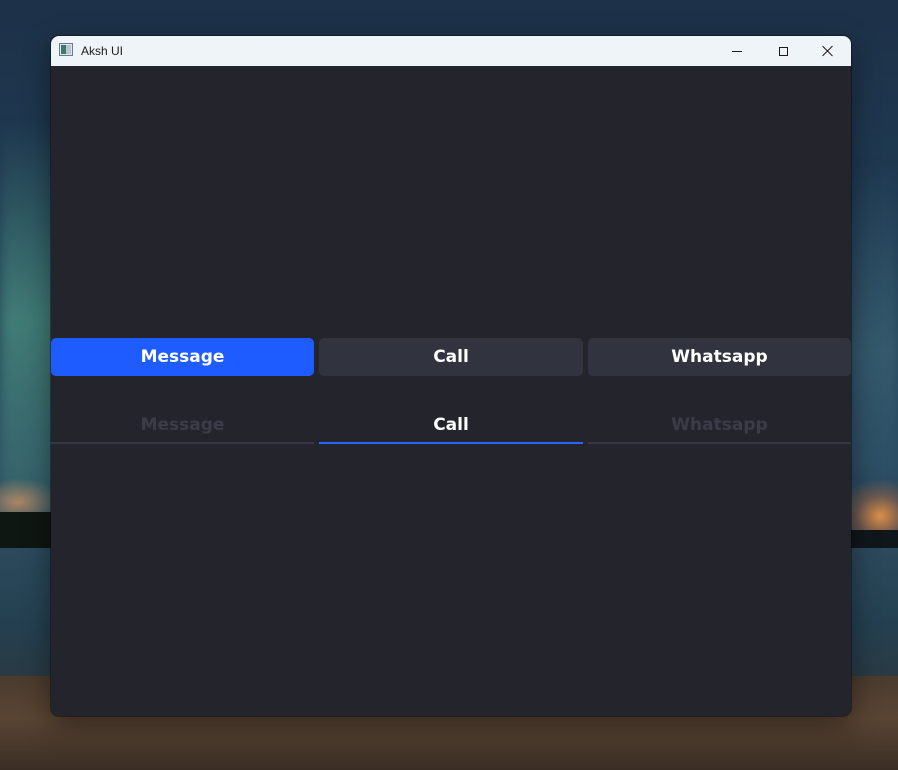  I want to click on wallpaper-treeline-right, so click(873, 540).